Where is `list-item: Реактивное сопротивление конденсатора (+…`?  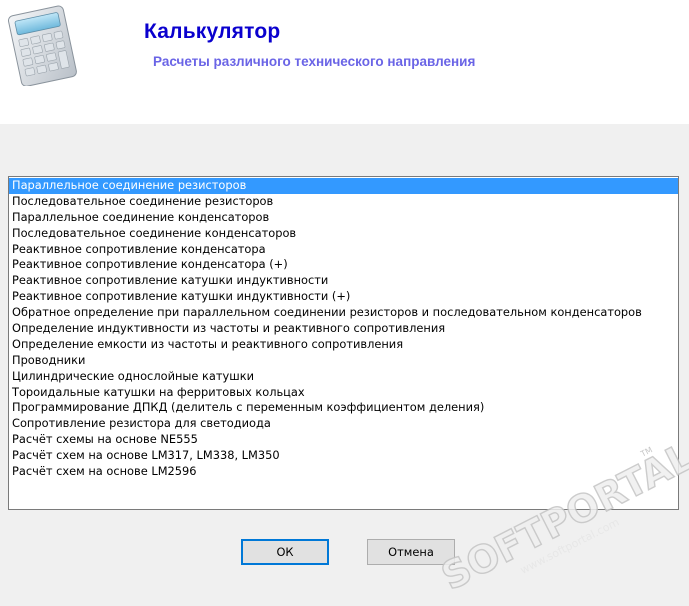
list-item: Реактивное сопротивление конденсатора (+… is located at coordinates (343, 265).